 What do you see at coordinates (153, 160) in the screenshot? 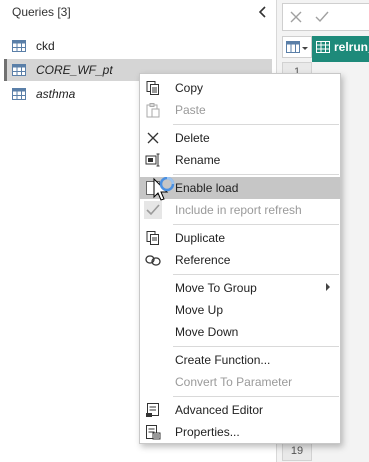
I see `rename-icon` at bounding box center [153, 160].